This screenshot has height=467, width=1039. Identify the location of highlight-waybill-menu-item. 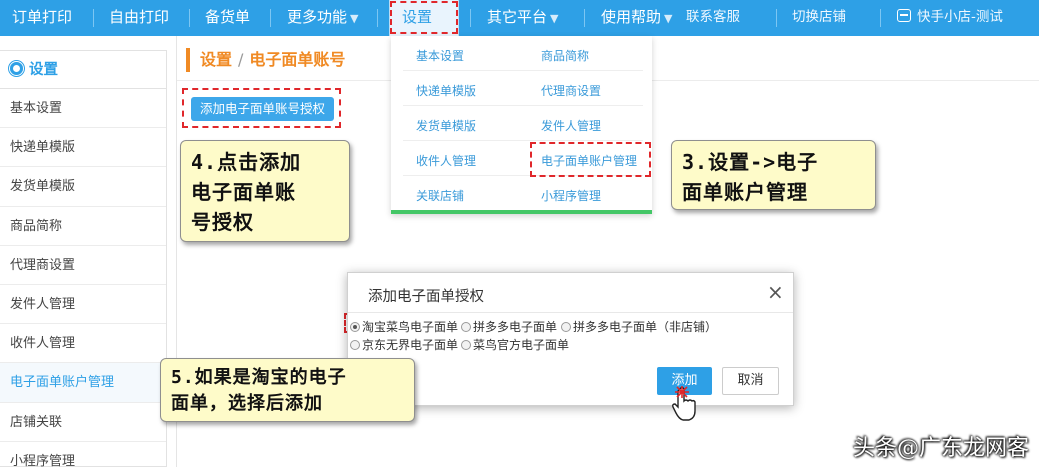
(590, 159).